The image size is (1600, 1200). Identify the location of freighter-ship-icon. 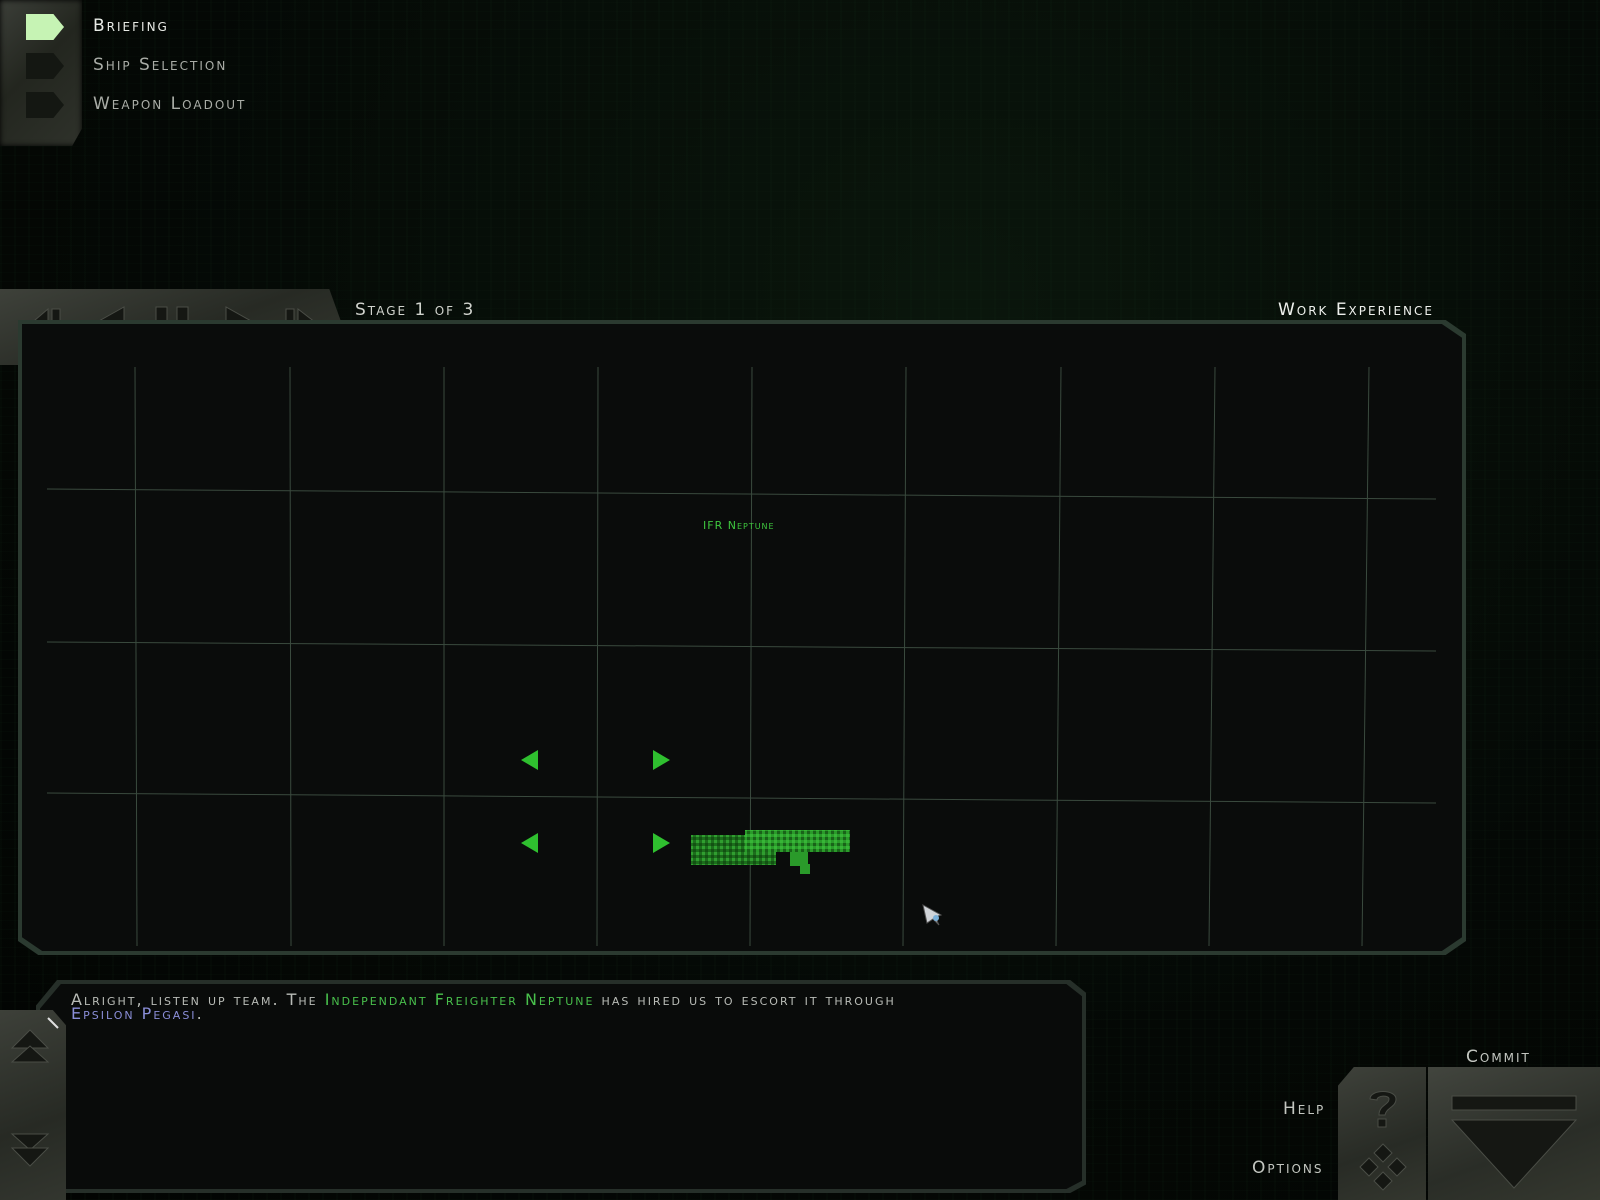
(770, 852).